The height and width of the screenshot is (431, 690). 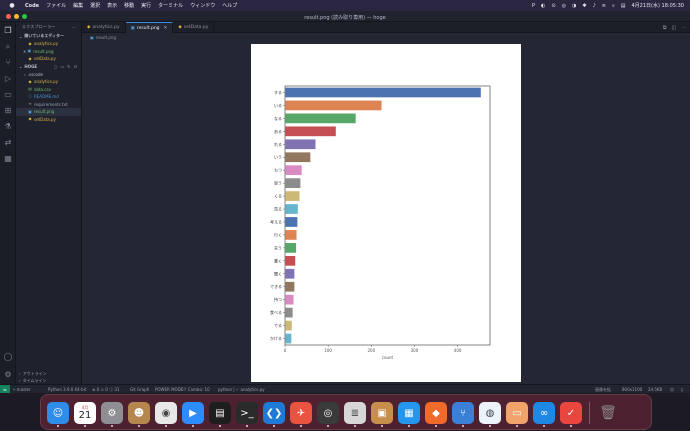 What do you see at coordinates (665, 28) in the screenshot?
I see `open-changes-icon: ⧉` at bounding box center [665, 28].